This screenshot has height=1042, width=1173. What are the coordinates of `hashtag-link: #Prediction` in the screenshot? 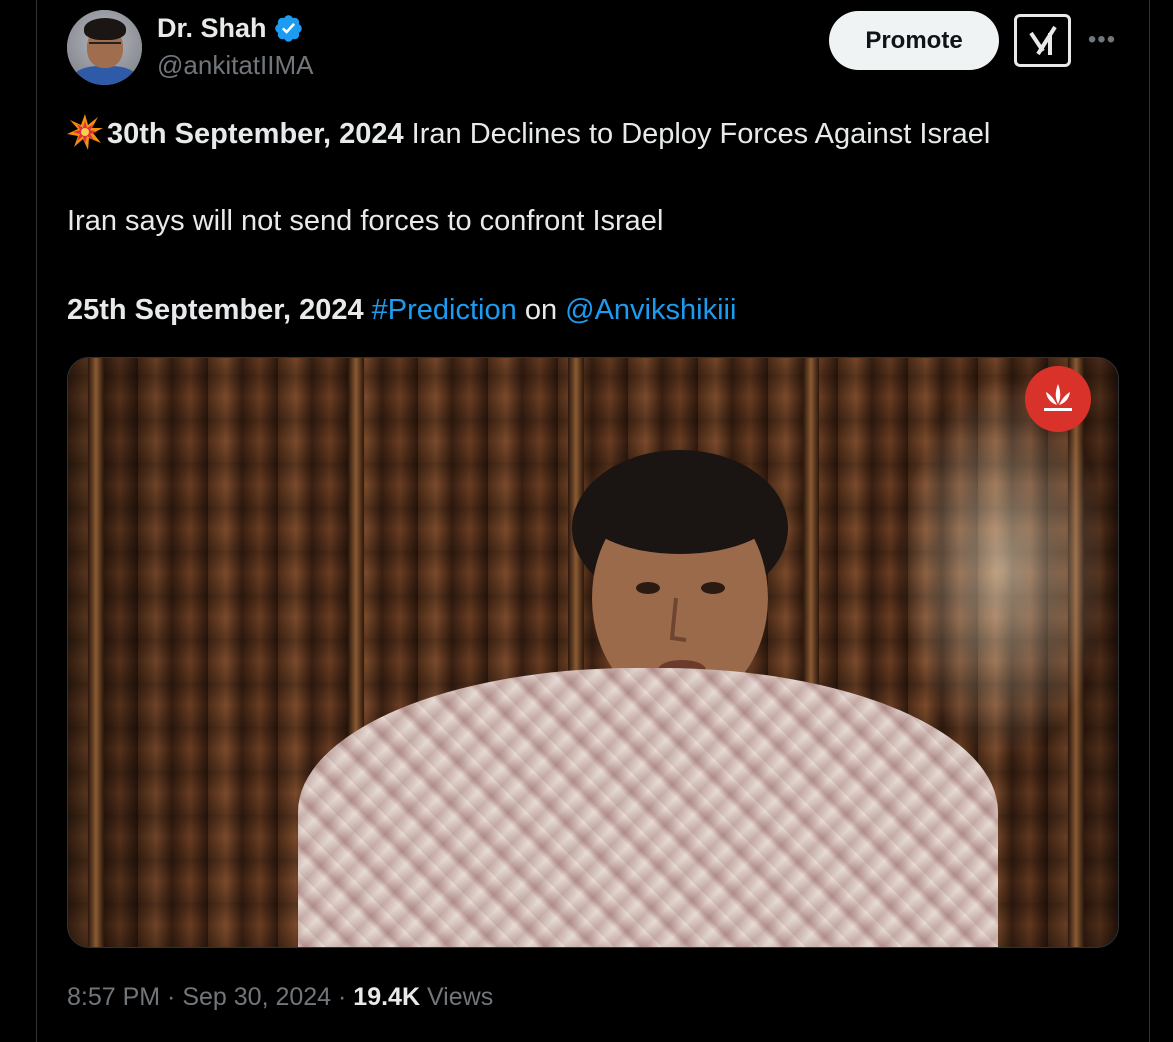 It's located at (444, 310).